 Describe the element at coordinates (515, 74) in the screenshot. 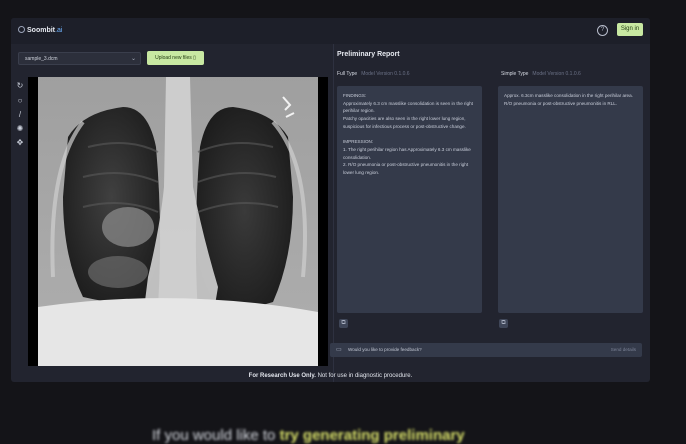

I see `simple-type-label: Simple Type` at that location.